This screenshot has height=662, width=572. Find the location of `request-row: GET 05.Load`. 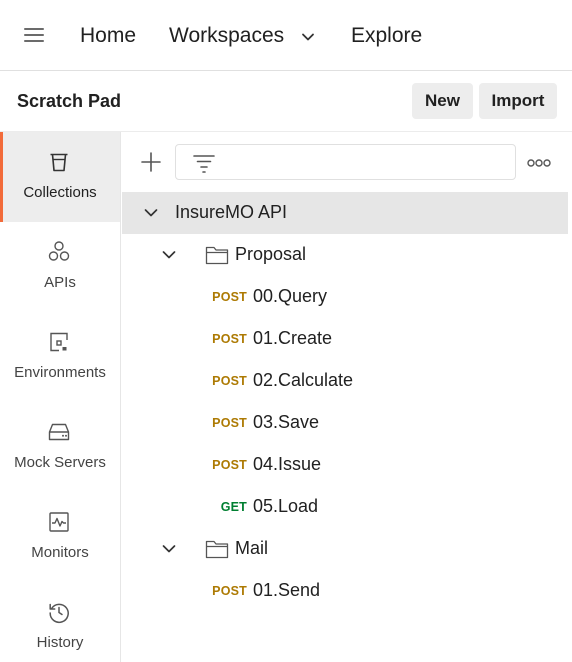

request-row: GET 05.Load is located at coordinates (345, 507).